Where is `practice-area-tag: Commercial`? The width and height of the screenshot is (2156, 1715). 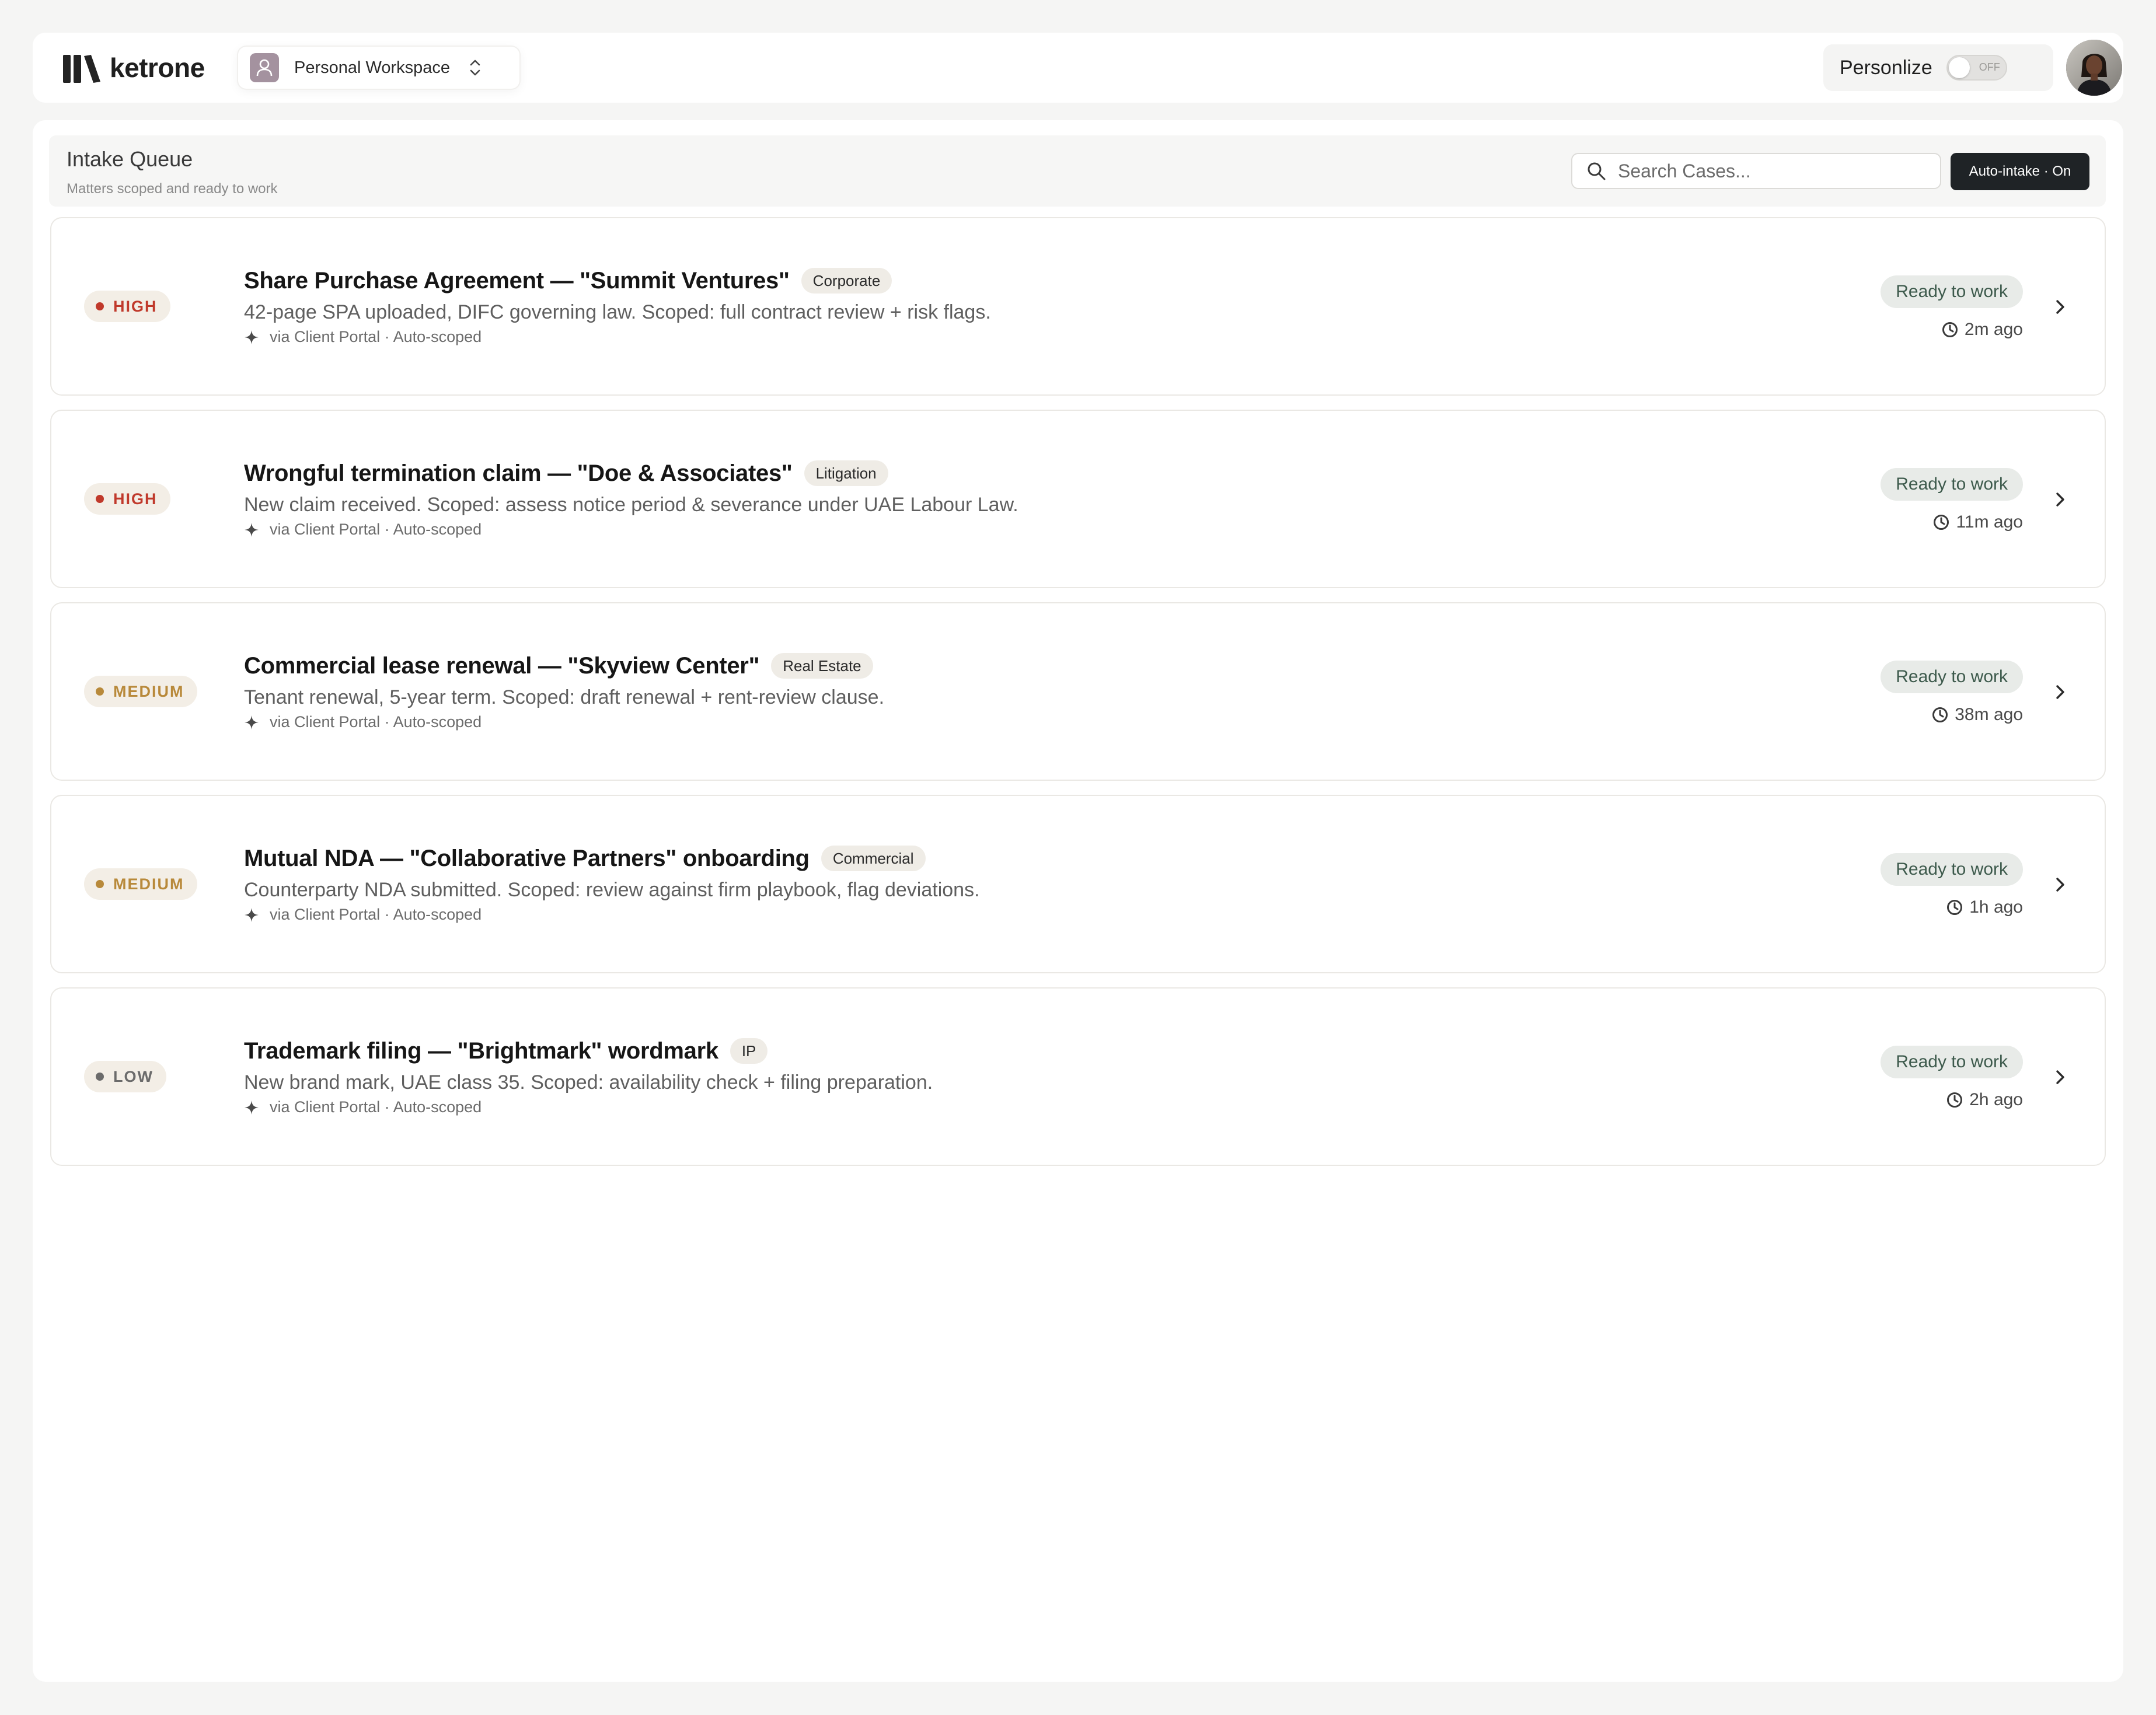 practice-area-tag: Commercial is located at coordinates (873, 858).